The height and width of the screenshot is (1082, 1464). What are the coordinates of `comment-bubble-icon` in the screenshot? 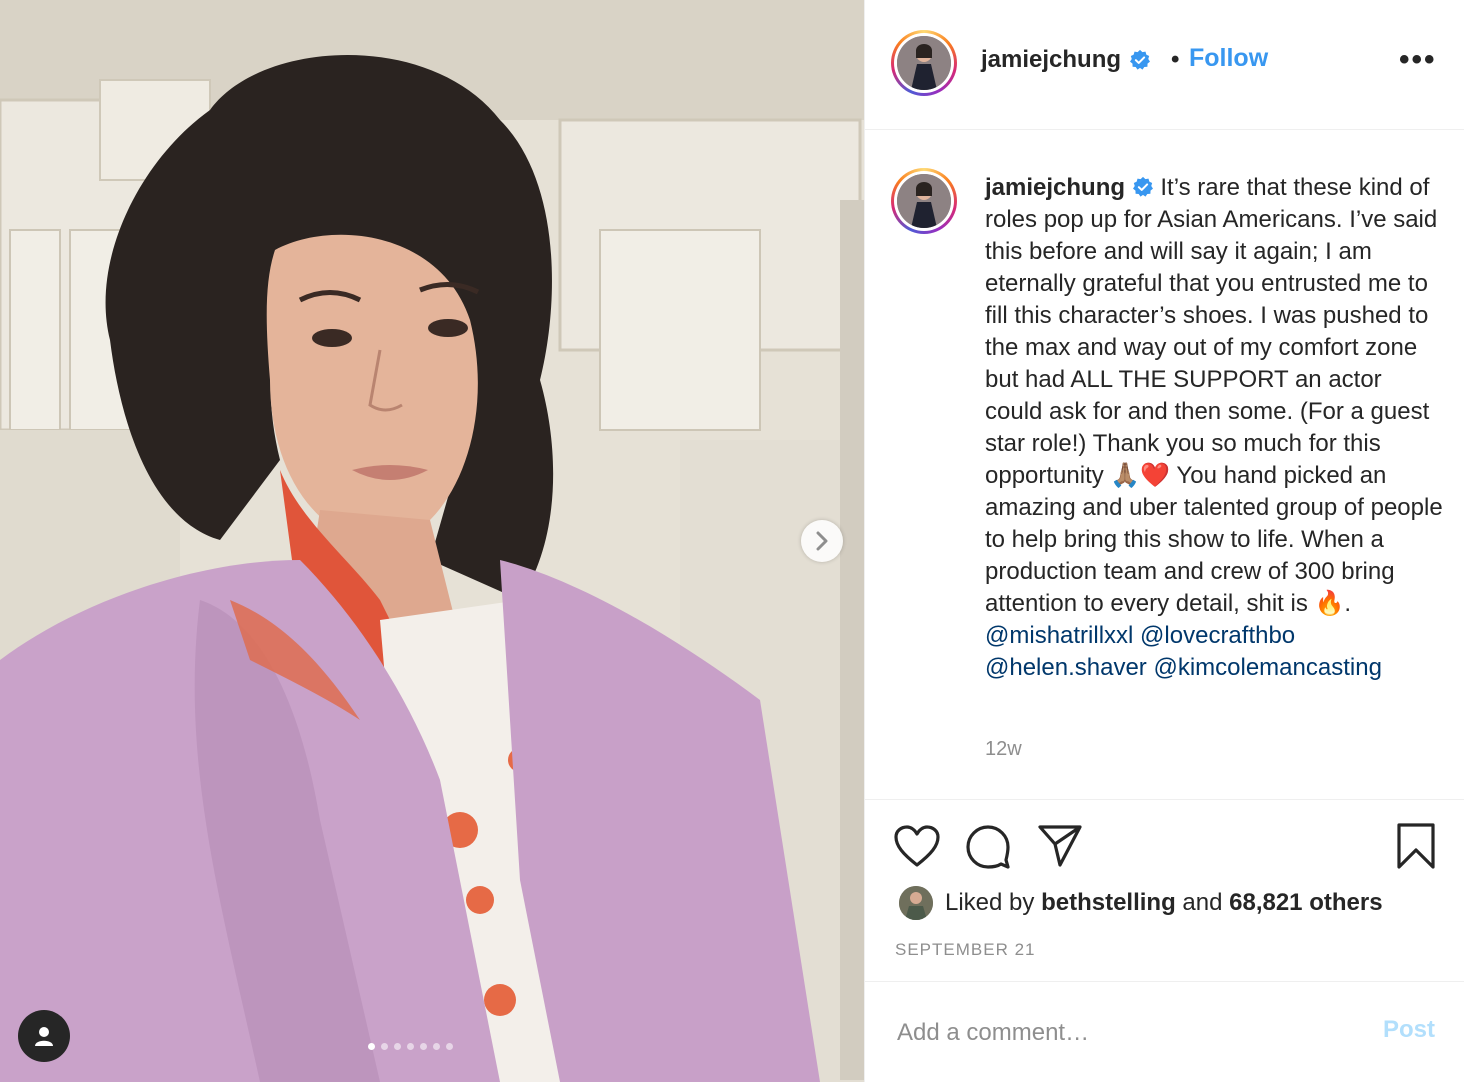 It's located at (988, 847).